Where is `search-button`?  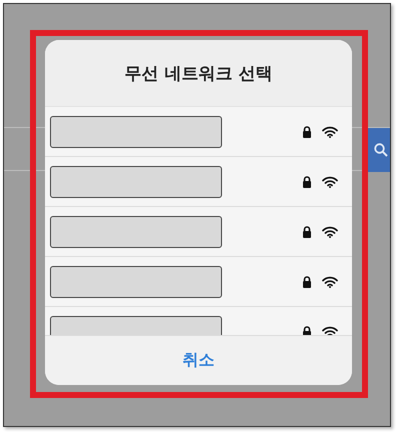
search-button is located at coordinates (378, 150).